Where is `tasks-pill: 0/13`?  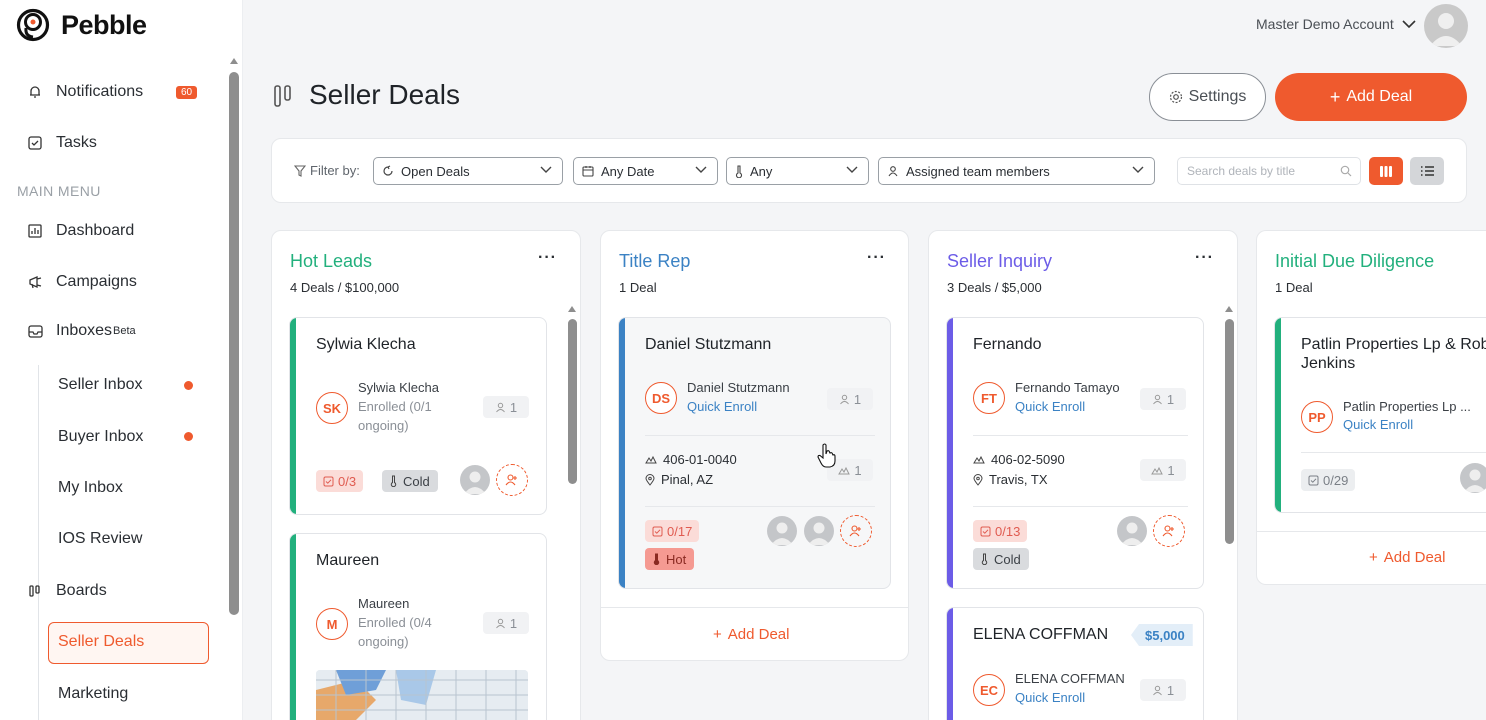
tasks-pill: 0/13 is located at coordinates (1000, 531).